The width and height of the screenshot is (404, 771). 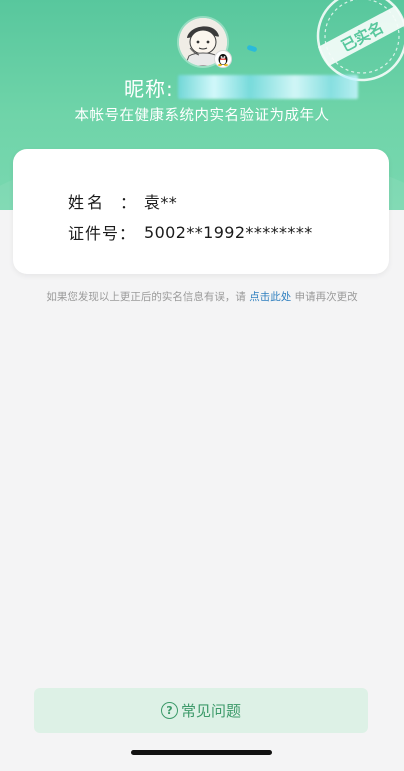 What do you see at coordinates (228, 232) in the screenshot?
I see `id-number-value: 5002**1992********` at bounding box center [228, 232].